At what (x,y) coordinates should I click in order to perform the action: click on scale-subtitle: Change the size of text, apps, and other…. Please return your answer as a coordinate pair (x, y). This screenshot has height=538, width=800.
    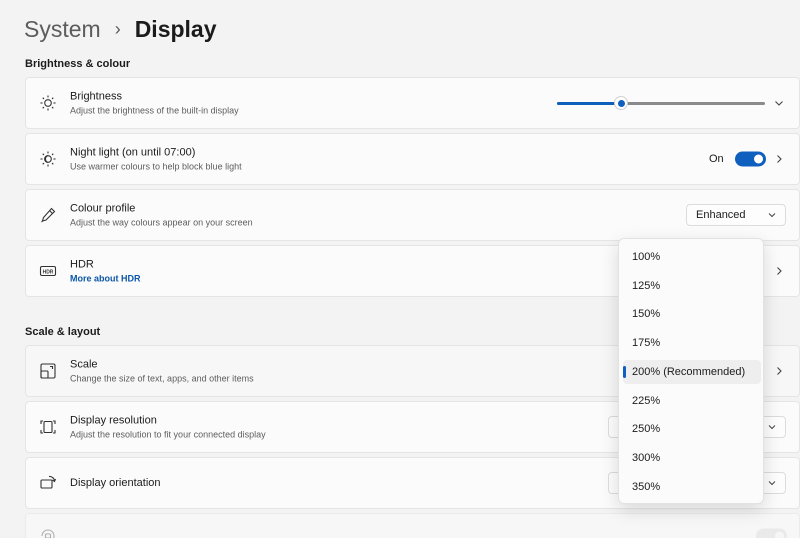
    Looking at the image, I should click on (162, 378).